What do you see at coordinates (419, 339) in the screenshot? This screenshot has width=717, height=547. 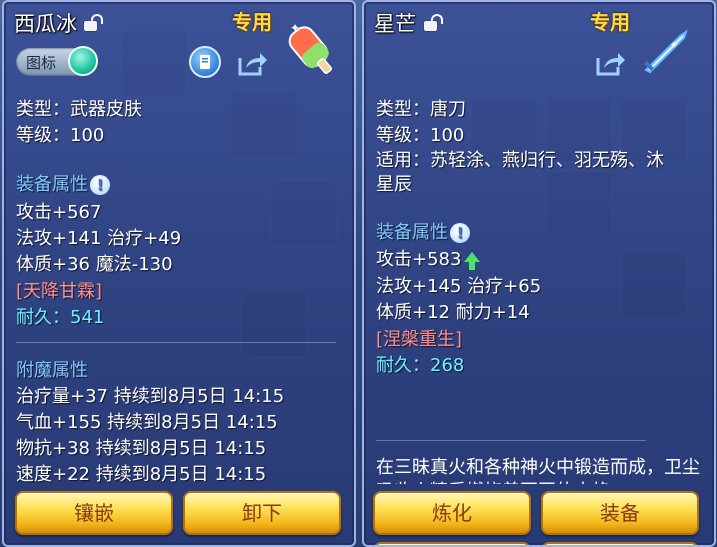 I see `special-effect: [涅槃重生]` at bounding box center [419, 339].